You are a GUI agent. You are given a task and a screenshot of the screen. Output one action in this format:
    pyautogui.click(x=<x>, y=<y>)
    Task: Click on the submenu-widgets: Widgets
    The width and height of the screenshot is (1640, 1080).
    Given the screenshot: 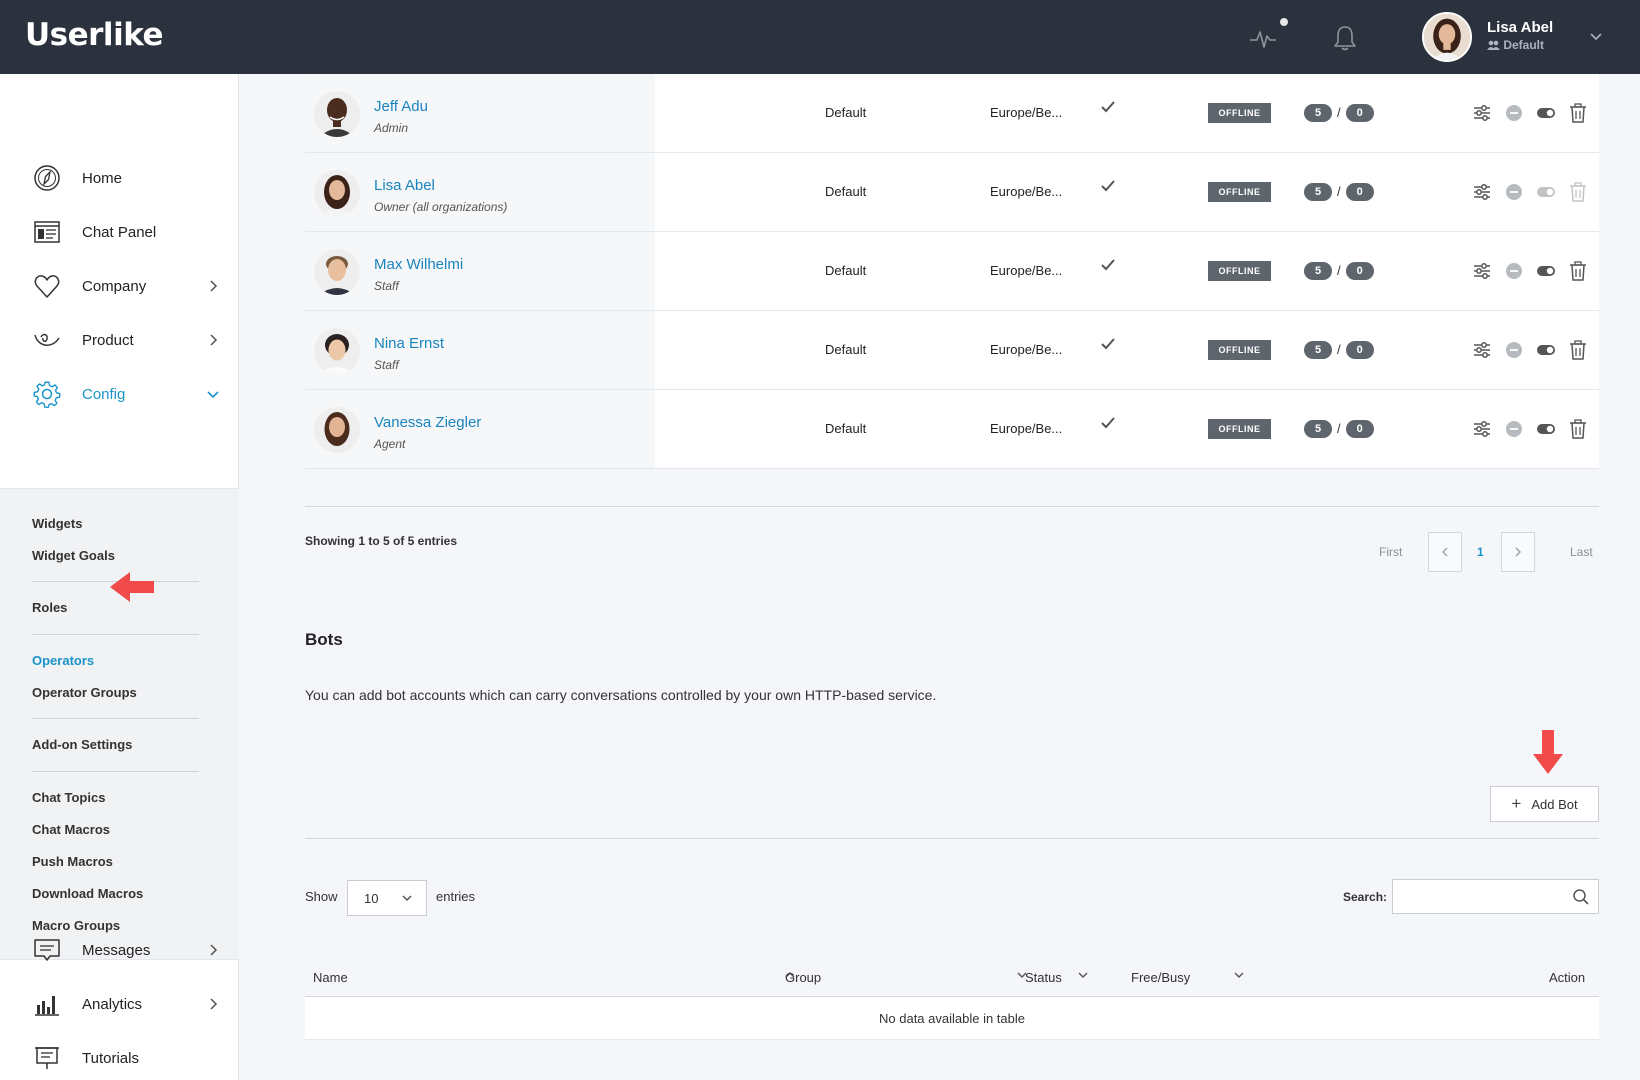 What is the action you would take?
    pyautogui.click(x=57, y=523)
    